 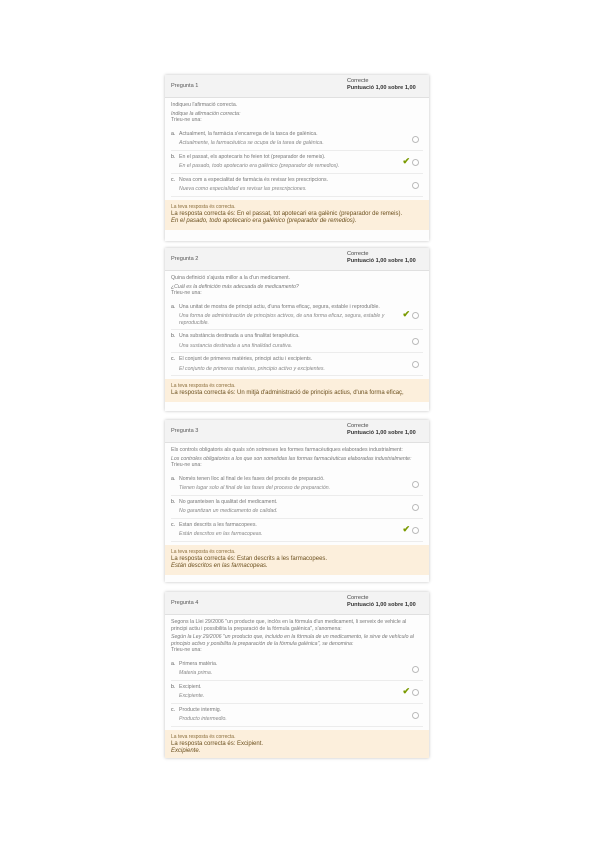 What do you see at coordinates (186, 750) in the screenshot?
I see `correct-answer-es: Excipiente.` at bounding box center [186, 750].